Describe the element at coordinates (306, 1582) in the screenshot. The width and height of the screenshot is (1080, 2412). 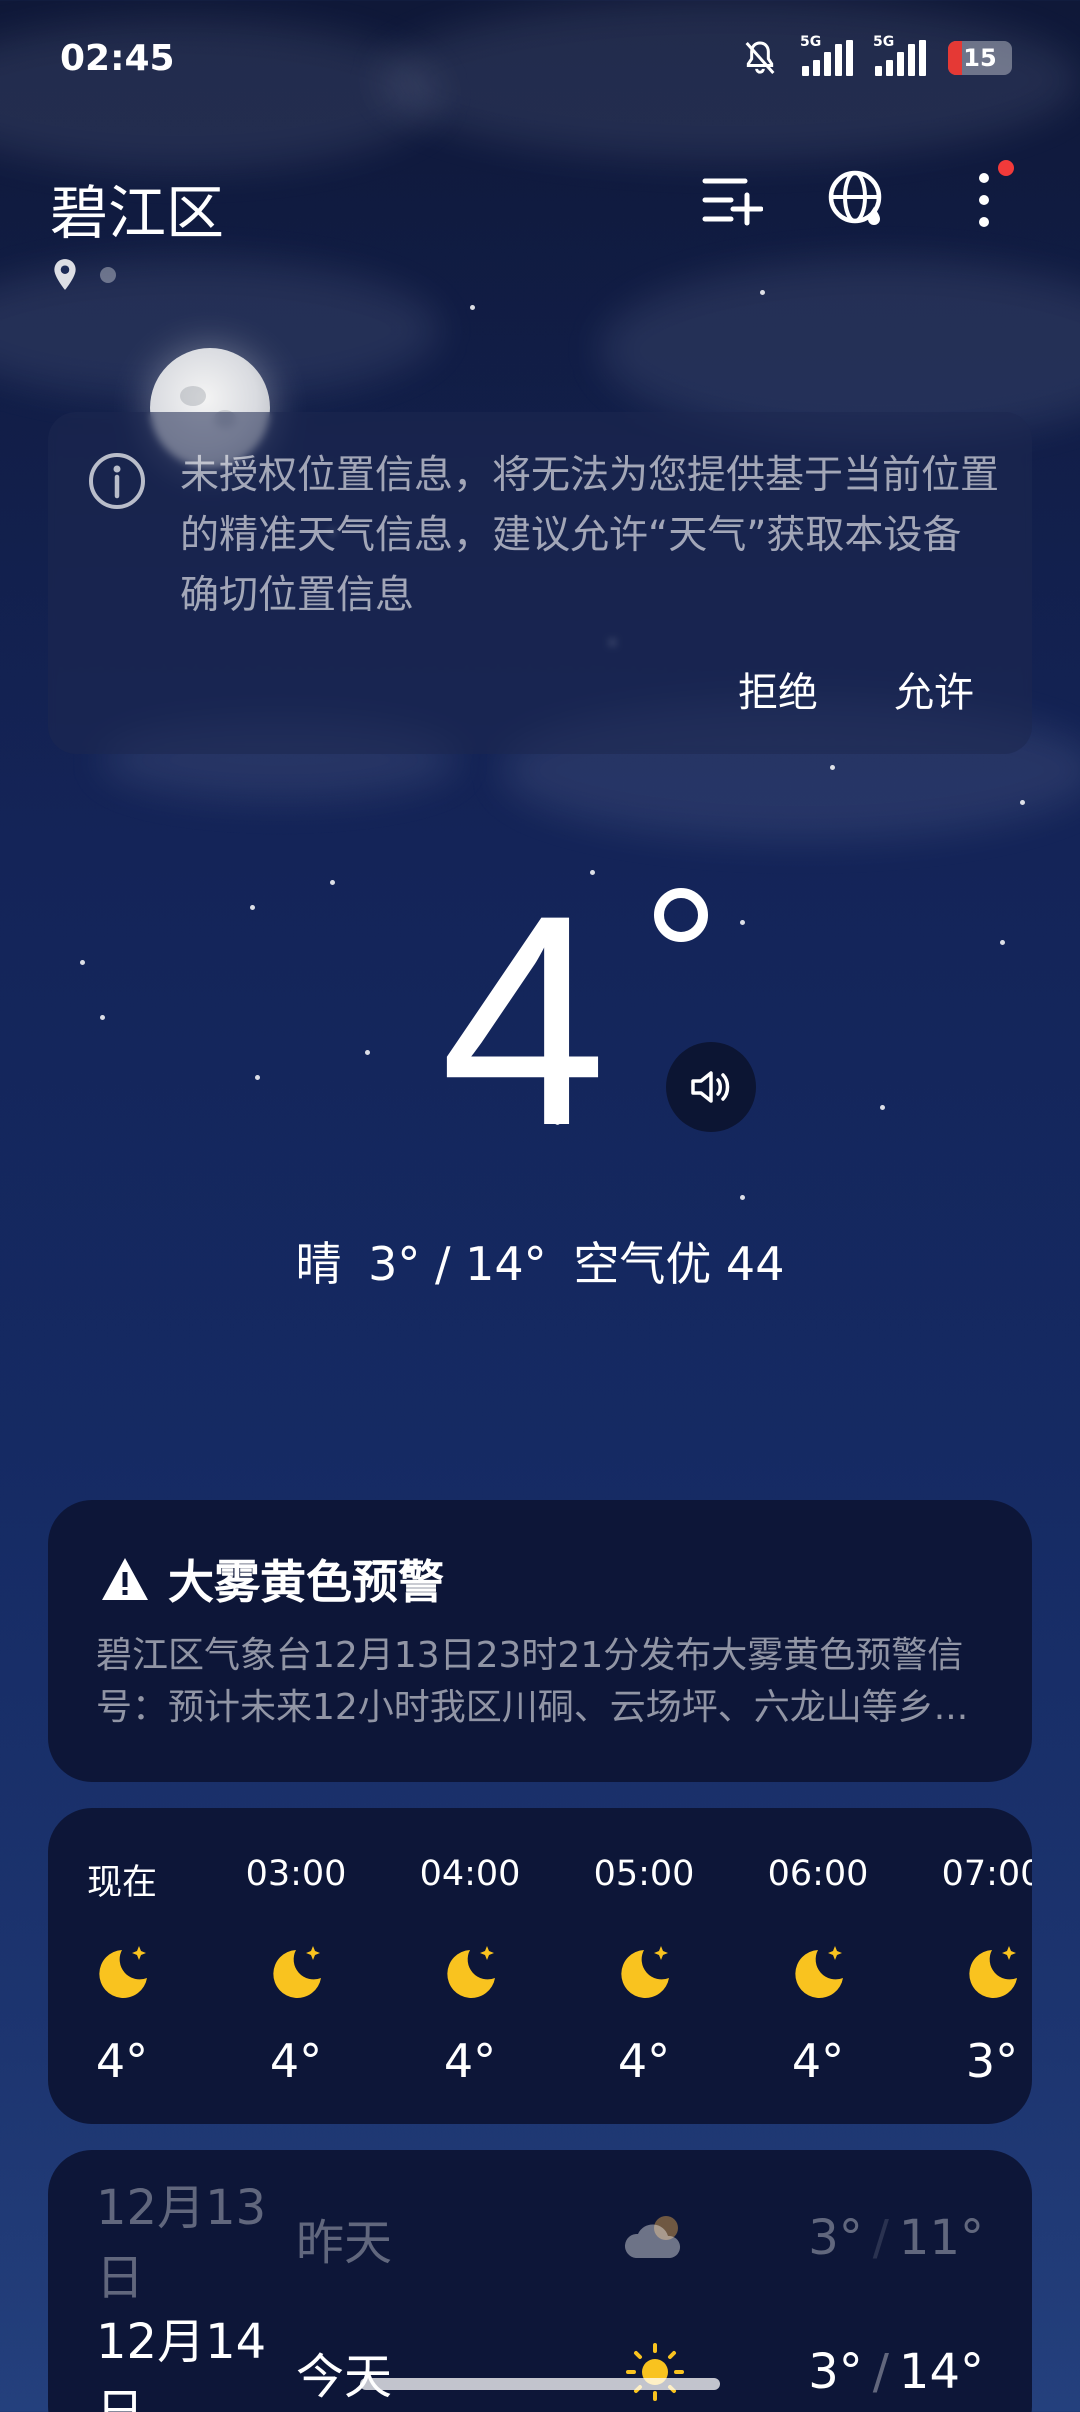
I see `alert-title: 大雾黄色预警` at that location.